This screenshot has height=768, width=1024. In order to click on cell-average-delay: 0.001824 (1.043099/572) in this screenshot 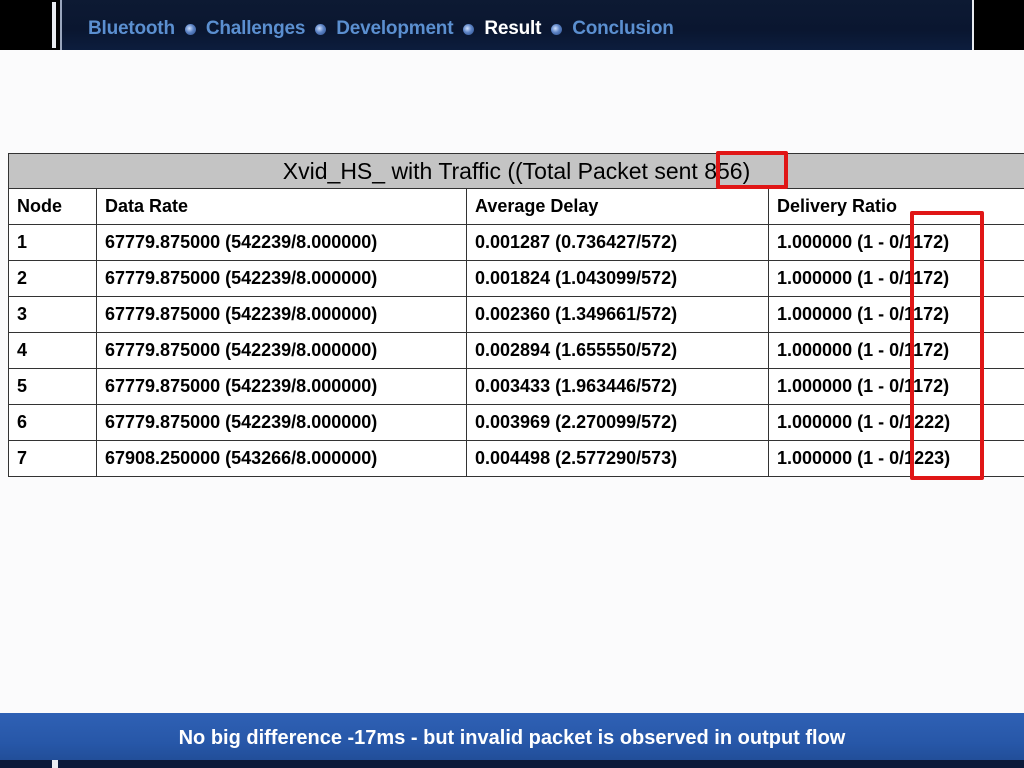, I will do `click(617, 278)`.